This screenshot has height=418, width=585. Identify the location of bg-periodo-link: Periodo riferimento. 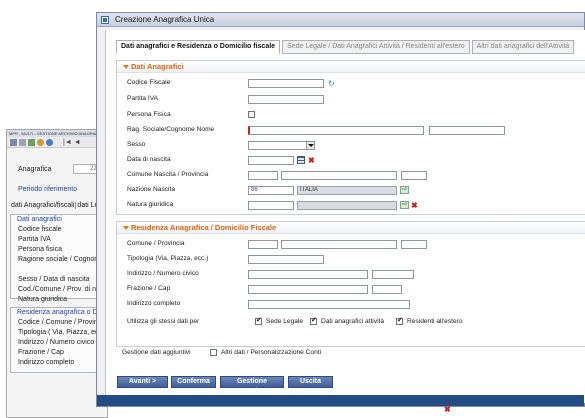
(47, 189).